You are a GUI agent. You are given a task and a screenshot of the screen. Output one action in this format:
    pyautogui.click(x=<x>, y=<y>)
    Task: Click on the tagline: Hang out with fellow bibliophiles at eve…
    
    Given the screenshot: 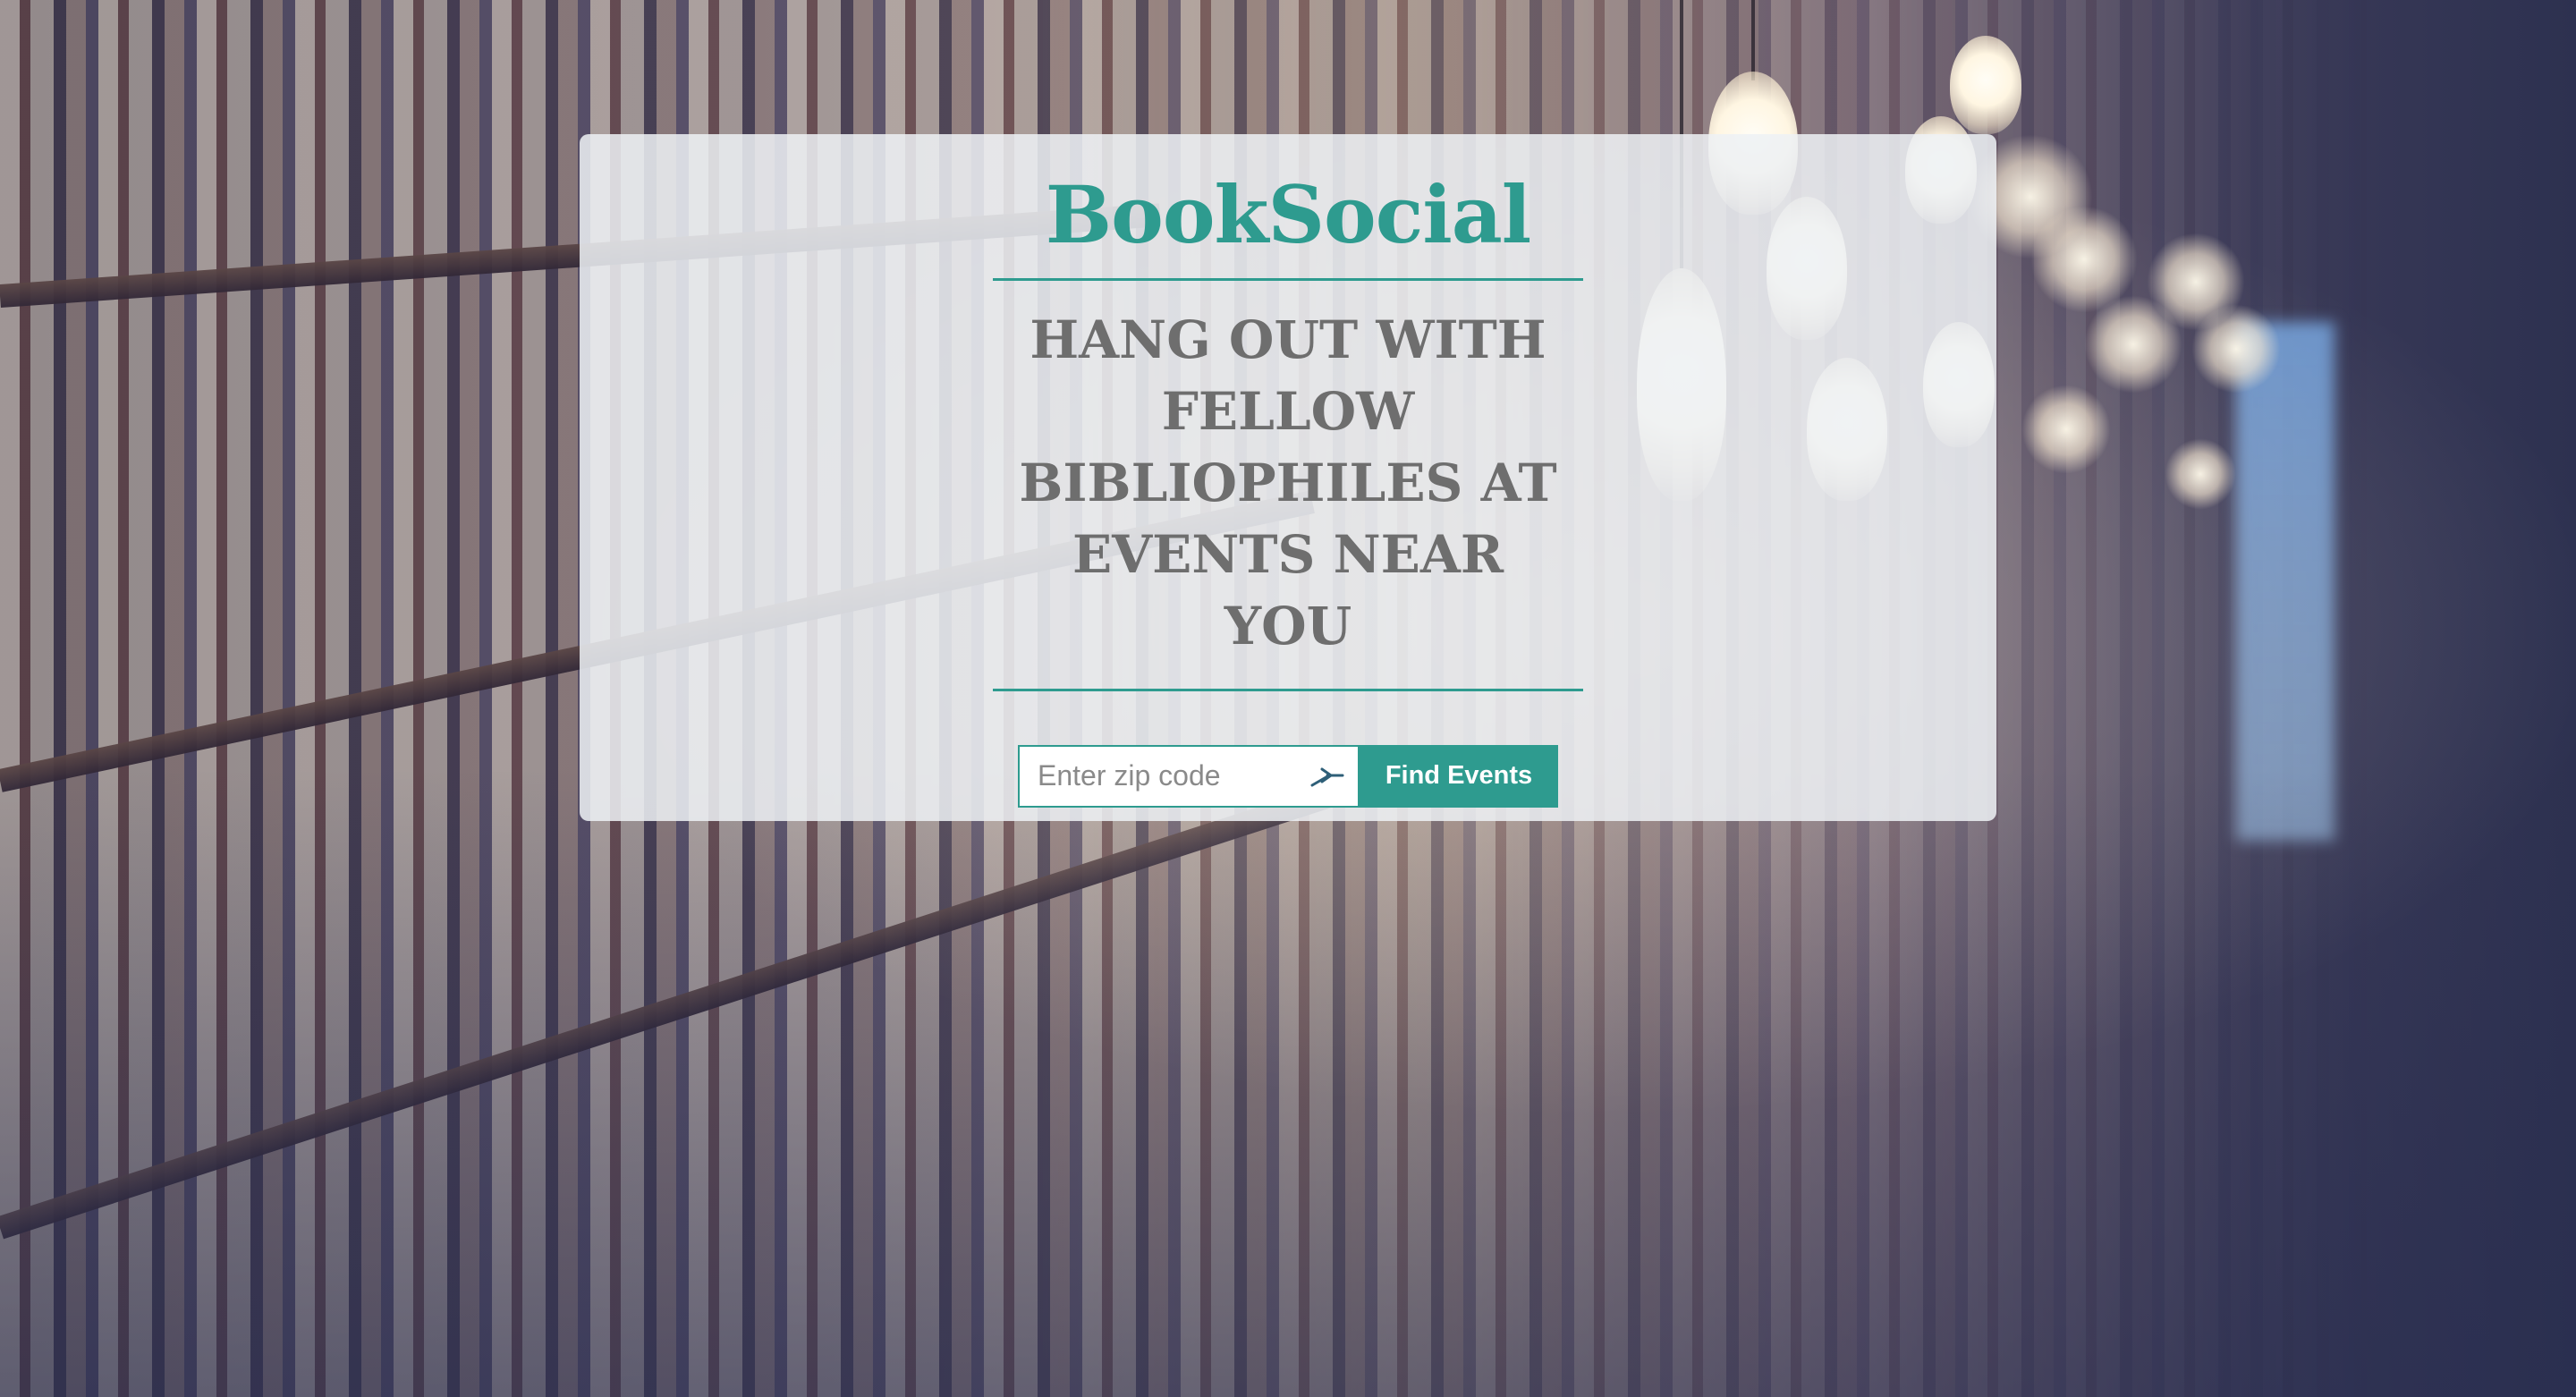 What is the action you would take?
    pyautogui.click(x=1288, y=482)
    